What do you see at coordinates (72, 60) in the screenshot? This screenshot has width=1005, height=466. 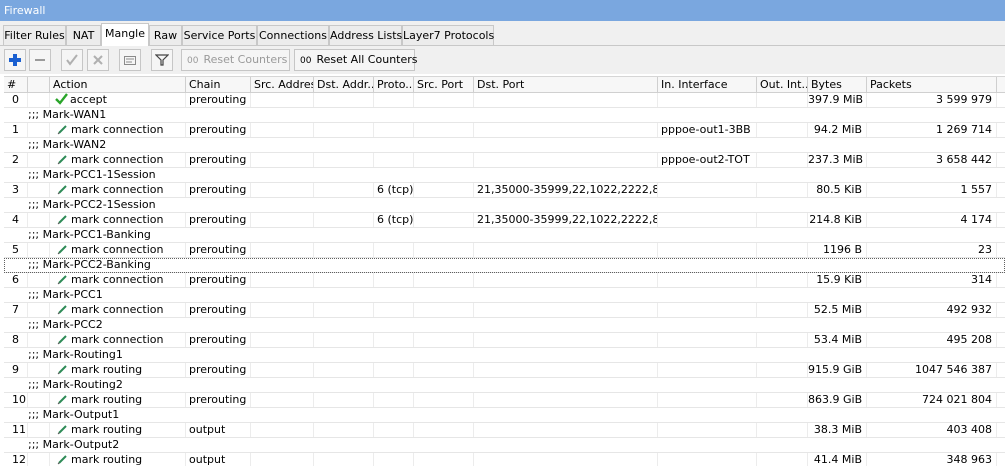 I see `enable-button` at bounding box center [72, 60].